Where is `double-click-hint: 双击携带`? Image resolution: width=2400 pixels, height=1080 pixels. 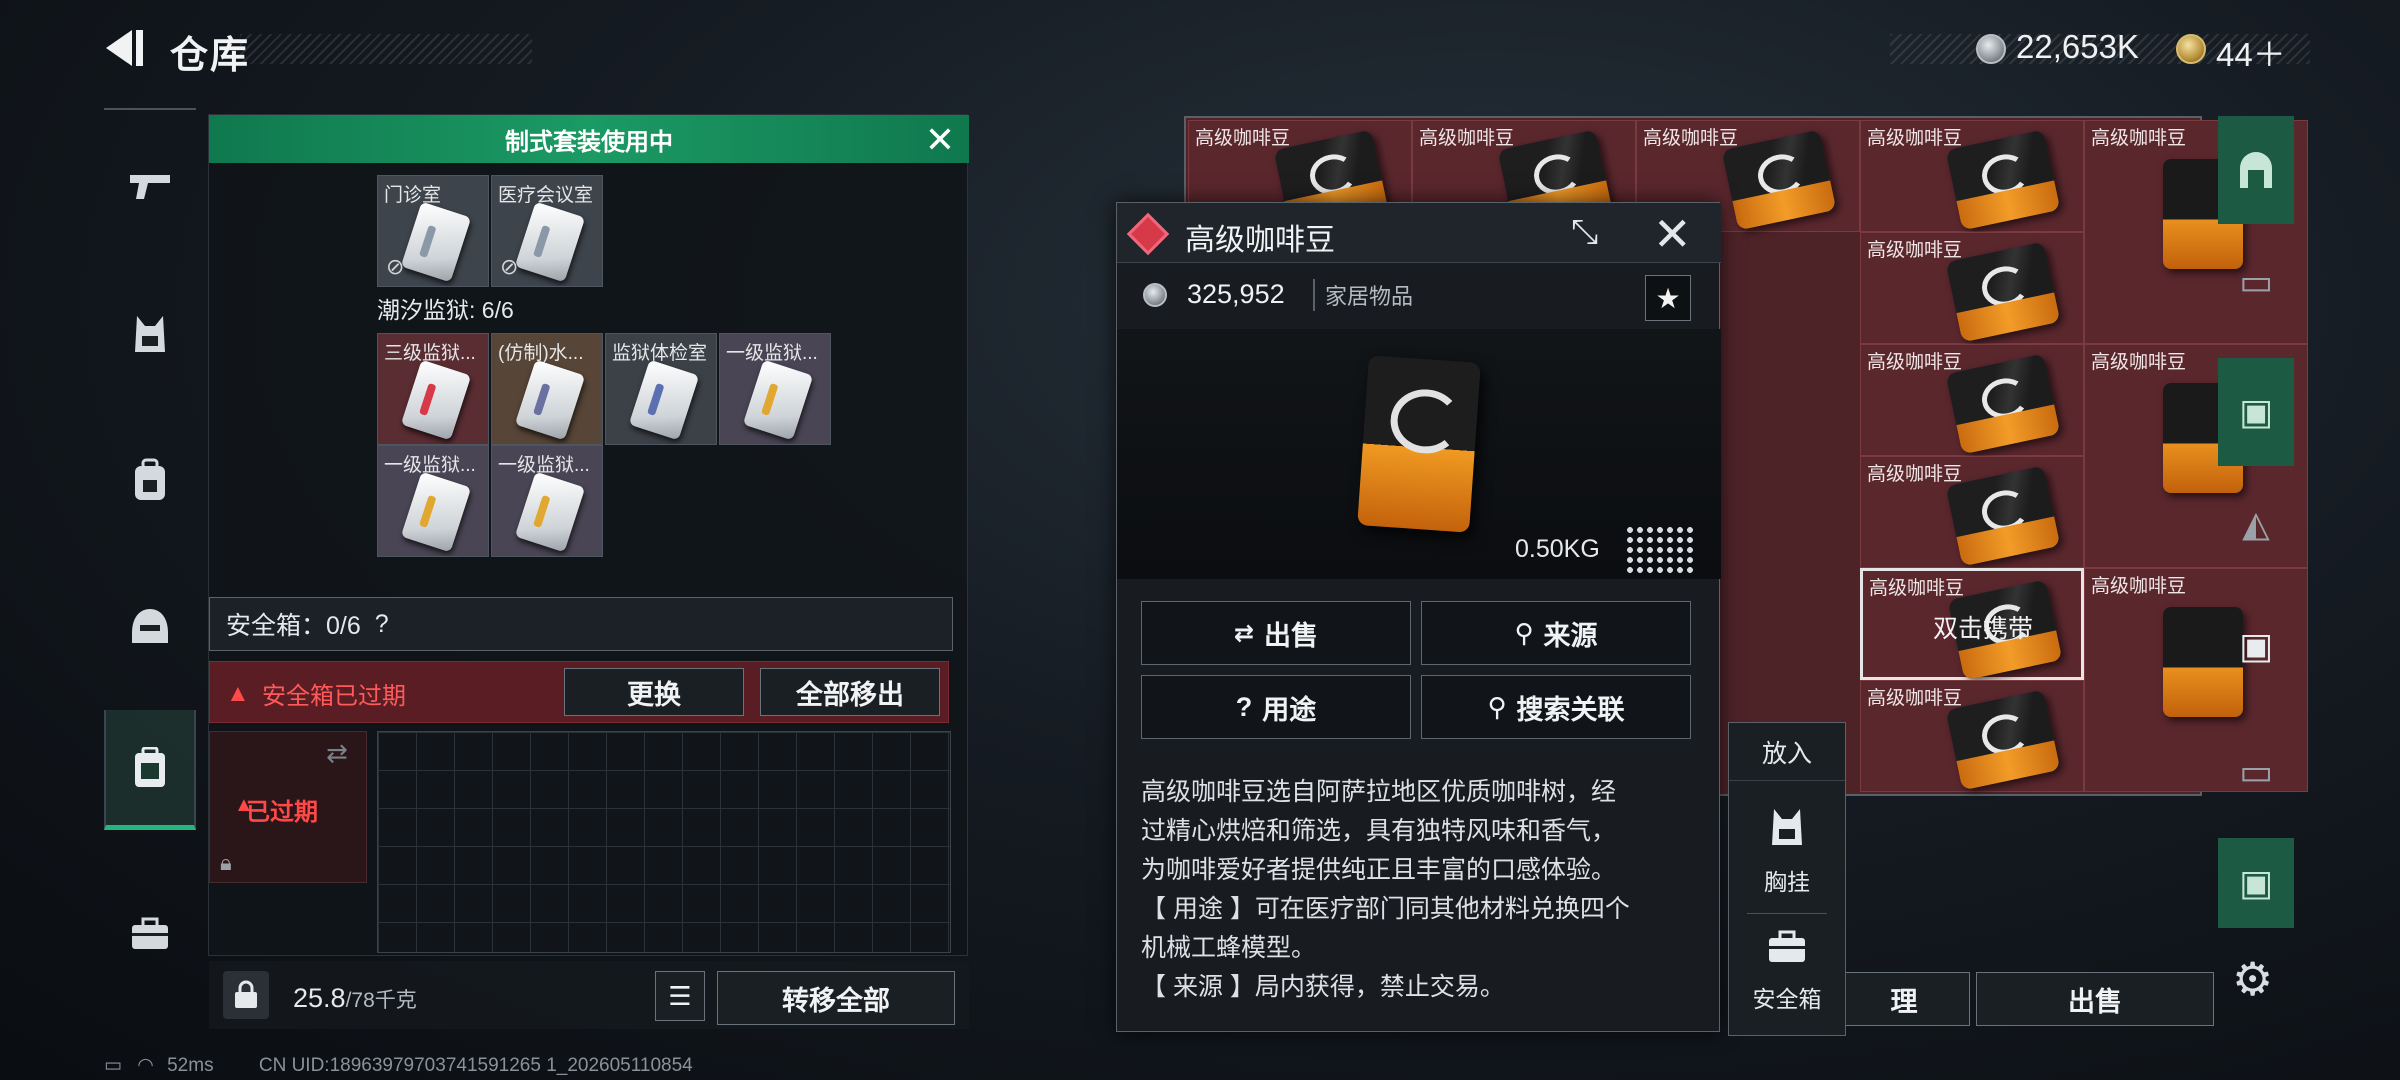
double-click-hint: 双击携带 is located at coordinates (1983, 629).